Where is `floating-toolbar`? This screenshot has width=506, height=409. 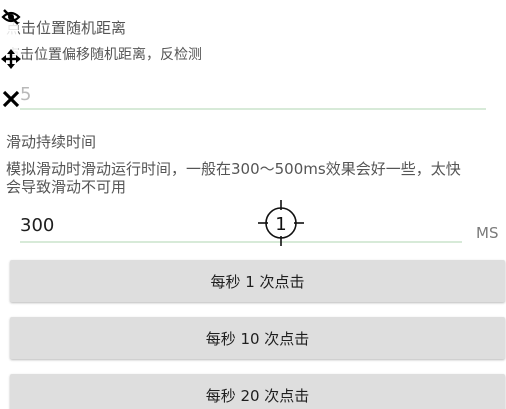
floating-toolbar is located at coordinates (10, 61).